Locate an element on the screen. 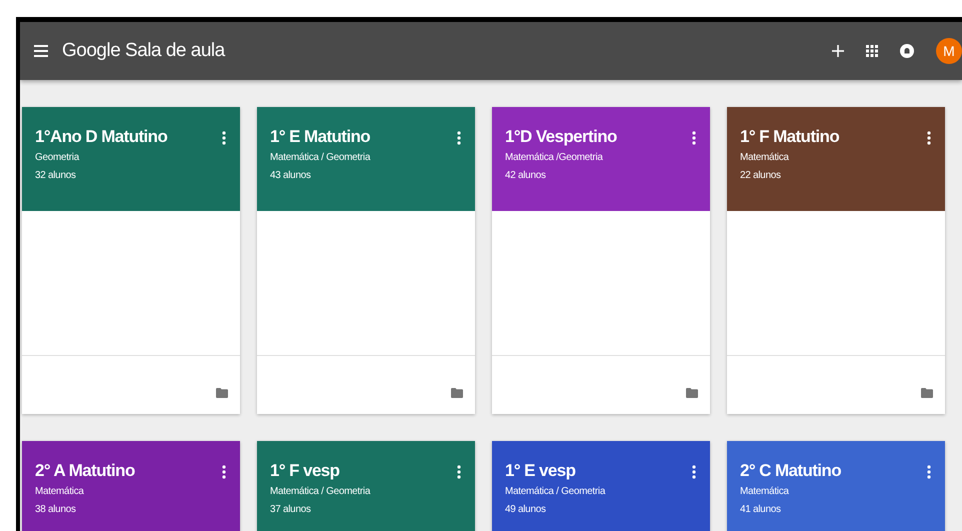 The height and width of the screenshot is (531, 962). student-count: 37 alunos is located at coordinates (290, 509).